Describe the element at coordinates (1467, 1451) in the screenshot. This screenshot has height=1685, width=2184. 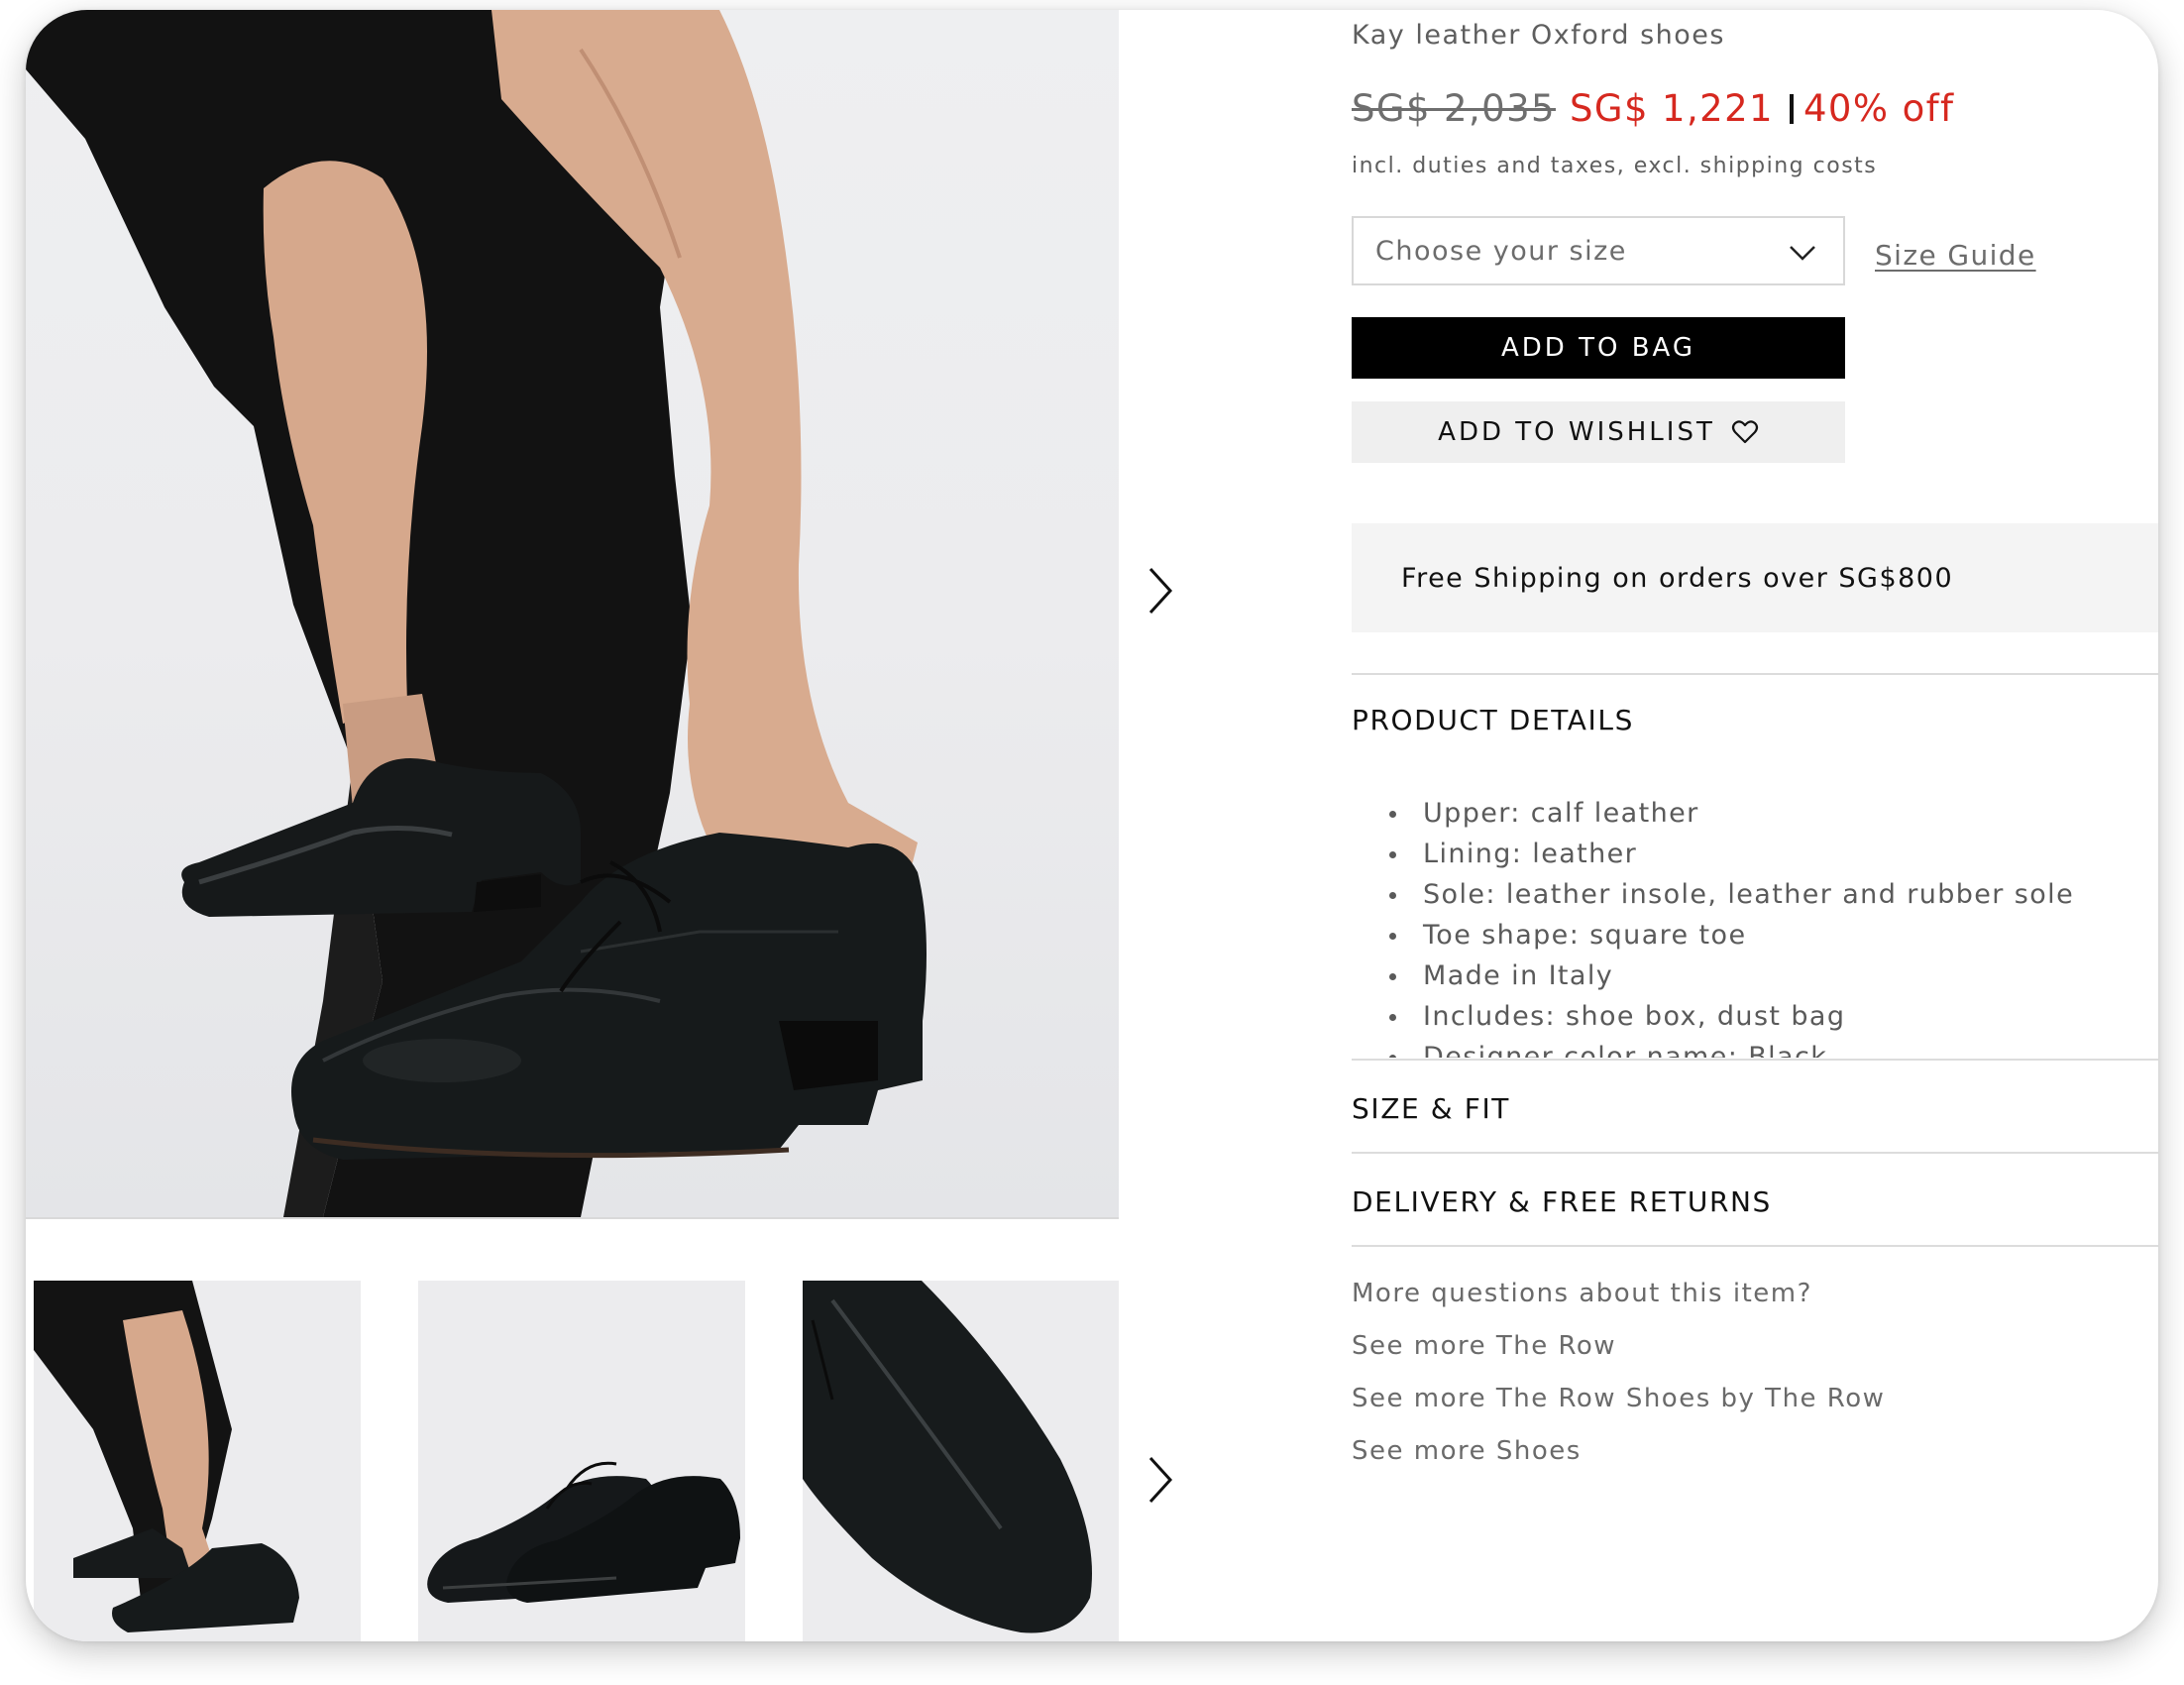
I see `see-more-shoes-link: See more Shoes` at that location.